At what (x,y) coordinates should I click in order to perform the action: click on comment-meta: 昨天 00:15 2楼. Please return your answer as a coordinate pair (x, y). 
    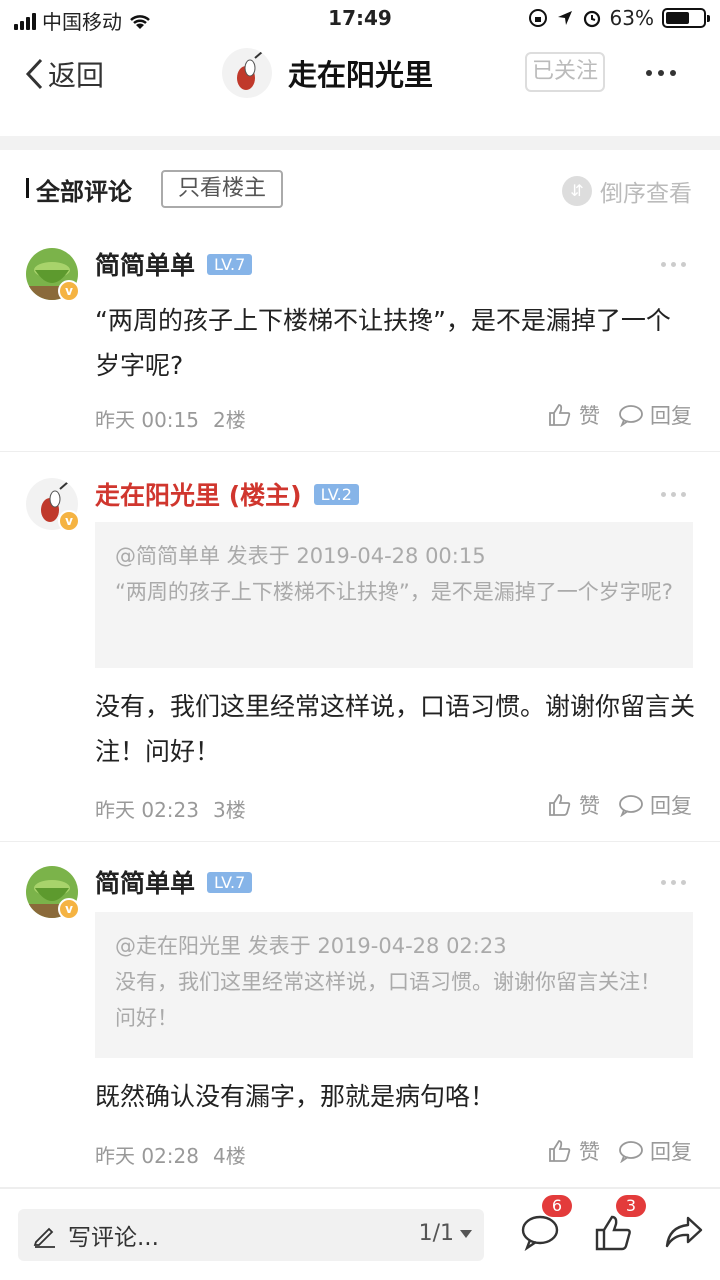
    Looking at the image, I should click on (170, 418).